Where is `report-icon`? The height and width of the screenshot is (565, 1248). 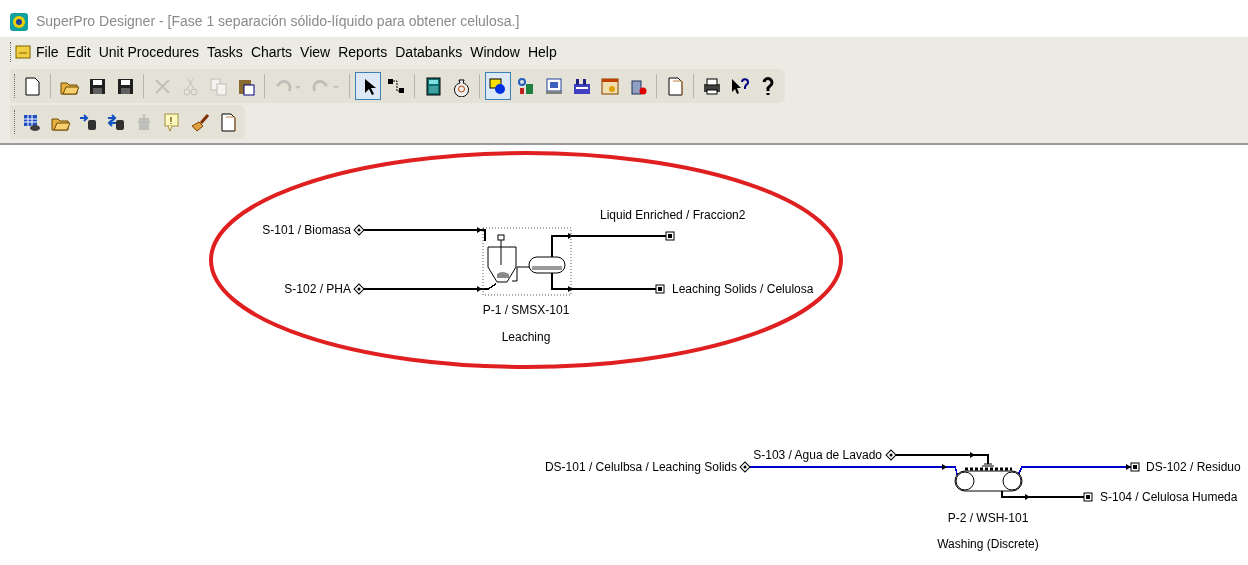
report-icon is located at coordinates (554, 86).